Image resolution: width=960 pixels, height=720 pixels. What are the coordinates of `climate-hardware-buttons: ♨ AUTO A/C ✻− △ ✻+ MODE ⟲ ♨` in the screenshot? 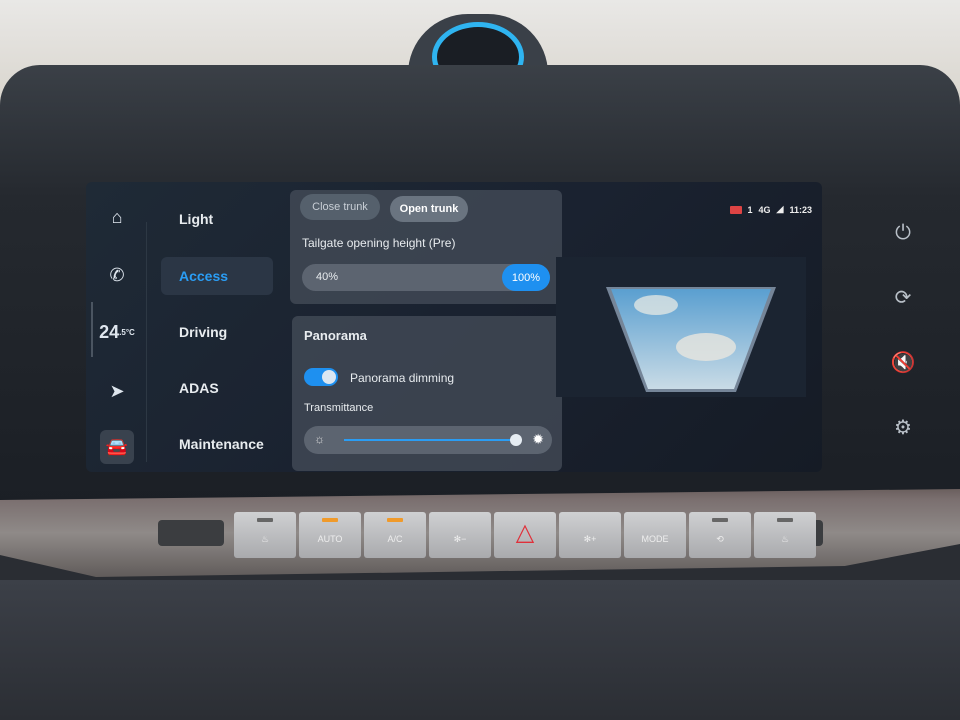 It's located at (525, 535).